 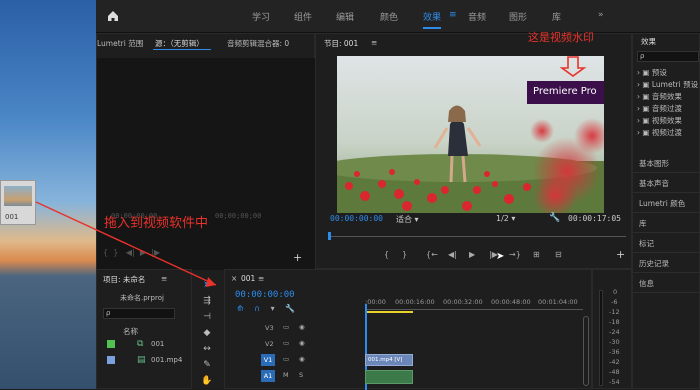 What do you see at coordinates (211, 282) in the screenshot?
I see `drag-arrow-head` at bounding box center [211, 282].